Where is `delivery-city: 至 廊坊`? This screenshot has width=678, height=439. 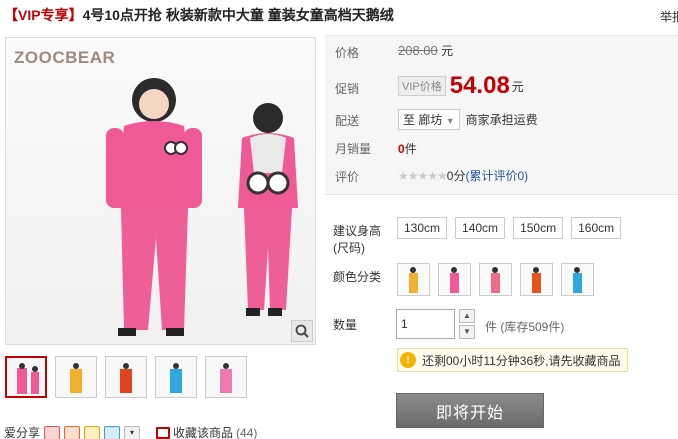
delivery-city: 至 廊坊 is located at coordinates (423, 120).